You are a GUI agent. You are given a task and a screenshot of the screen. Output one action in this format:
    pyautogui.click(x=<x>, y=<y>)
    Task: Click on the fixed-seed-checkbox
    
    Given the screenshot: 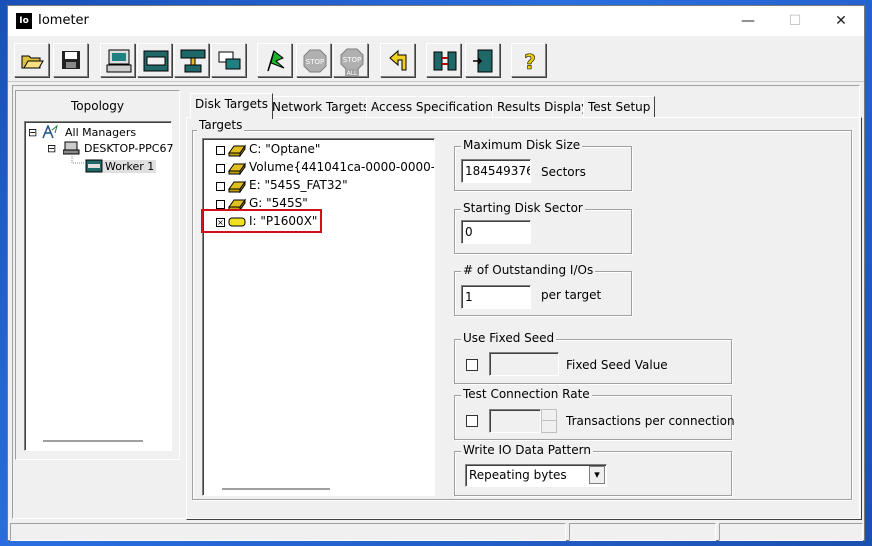 What is the action you would take?
    pyautogui.click(x=472, y=365)
    